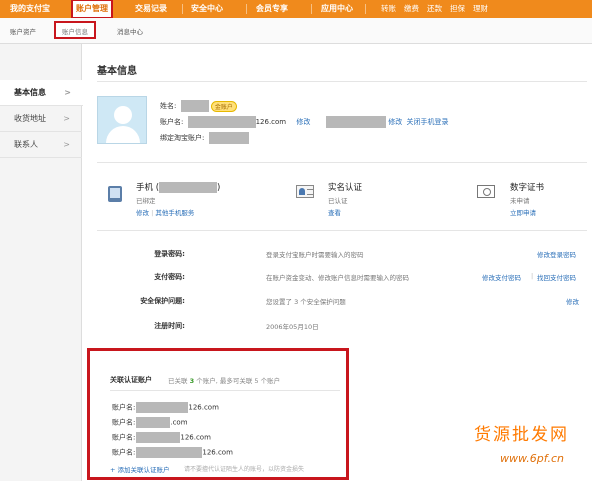  What do you see at coordinates (123, 115) in the screenshot?
I see `avatar-head` at bounding box center [123, 115].